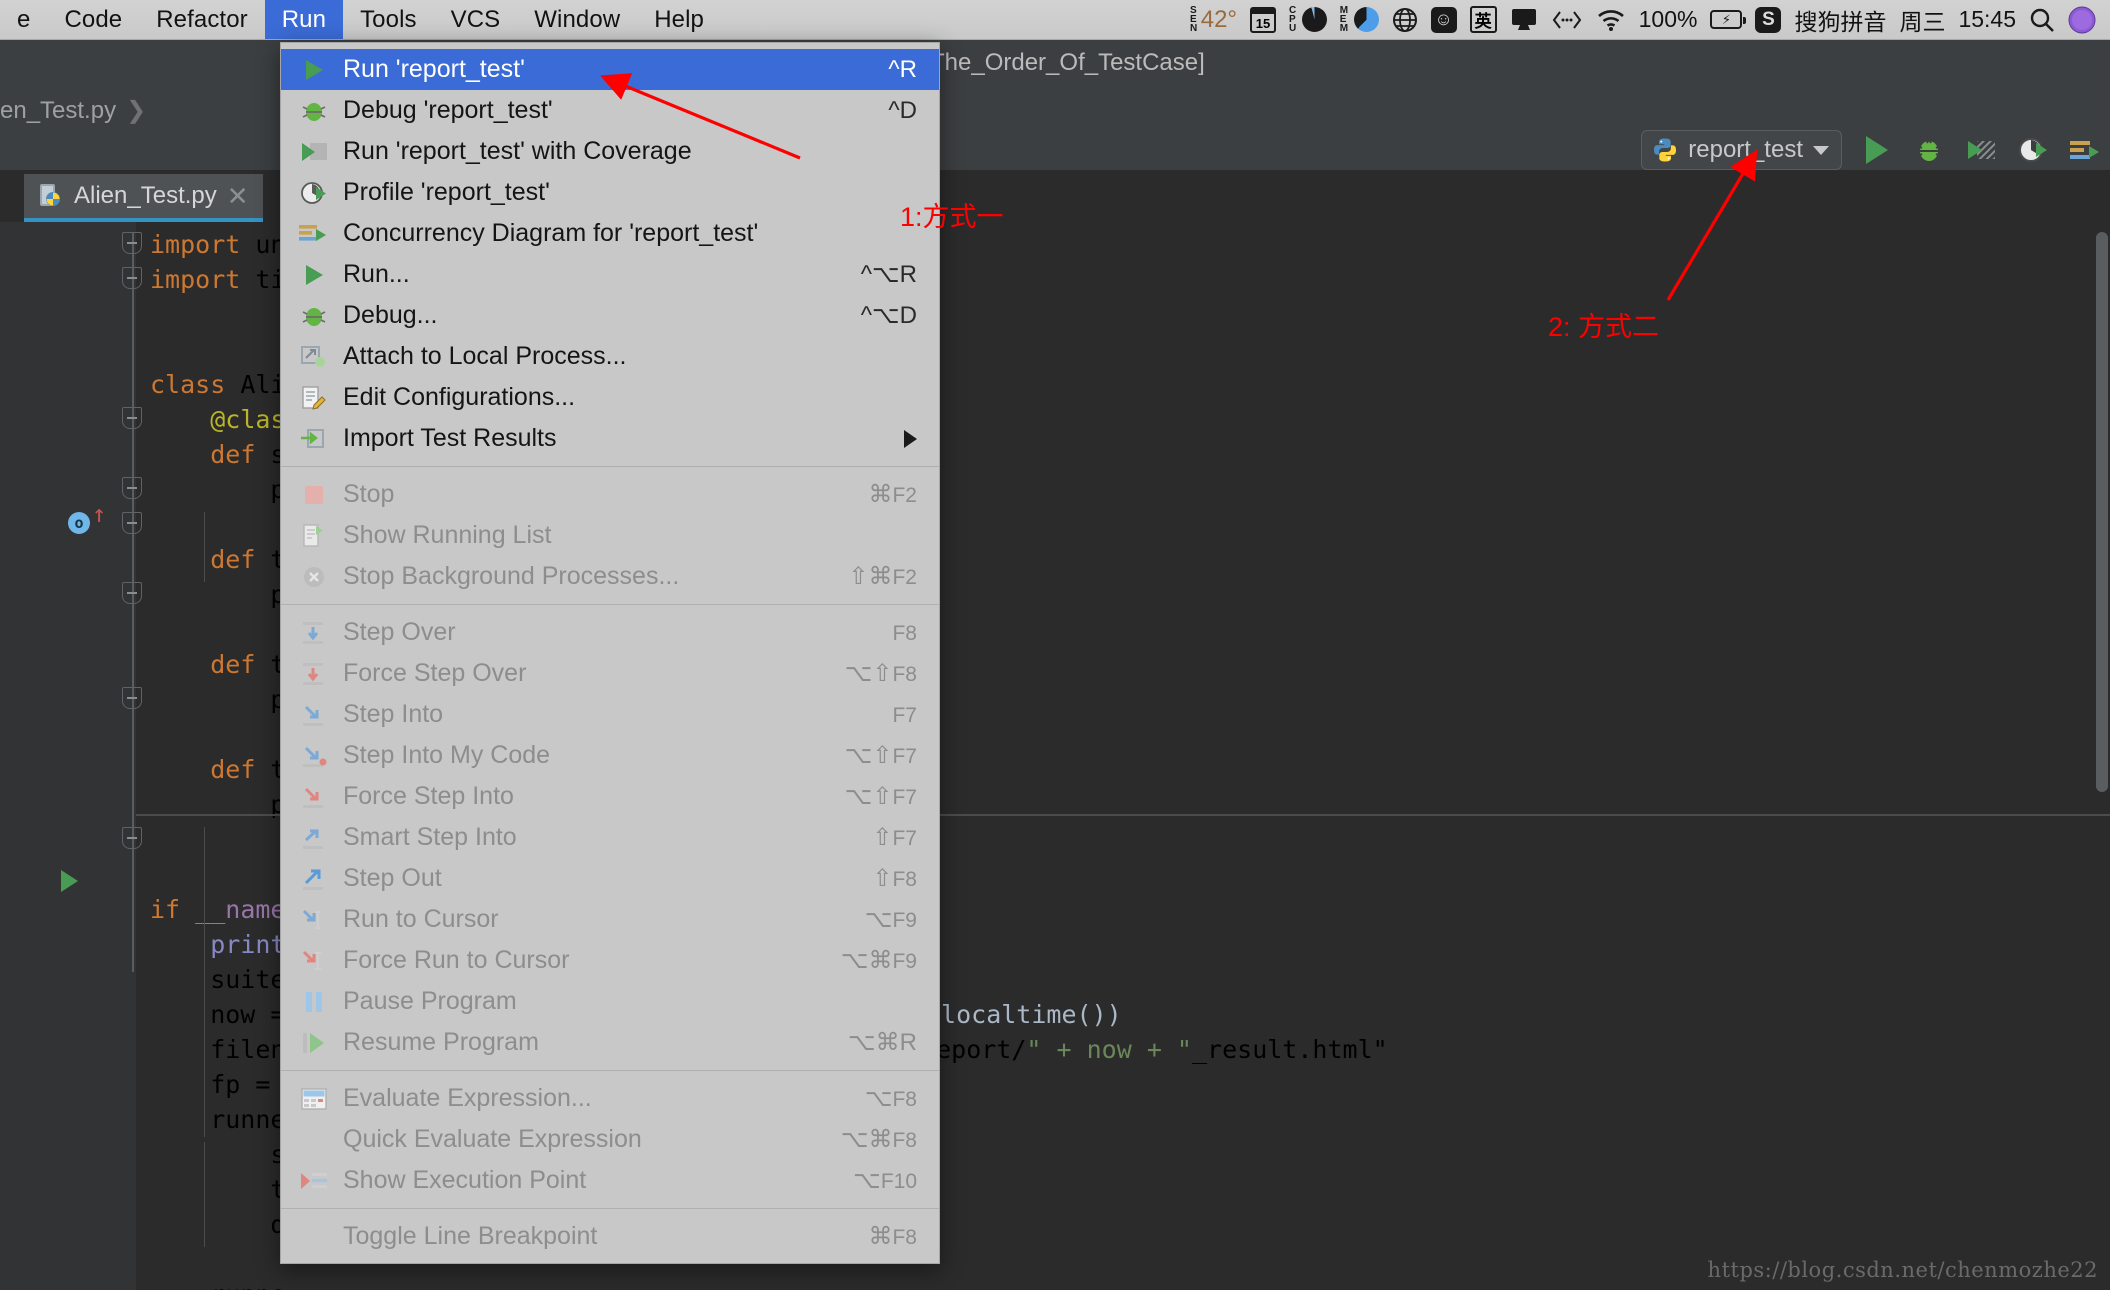 This screenshot has width=2110, height=1290. Describe the element at coordinates (1524, 20) in the screenshot. I see `display-icon` at that location.